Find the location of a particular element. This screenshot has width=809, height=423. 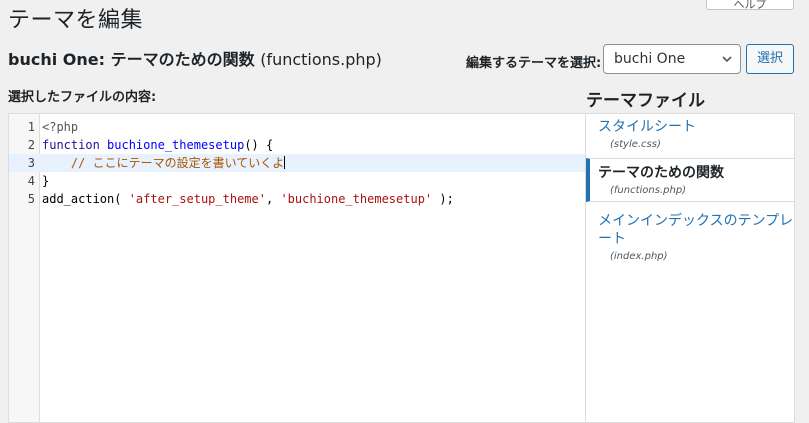

select-theme-button: 選択 is located at coordinates (770, 59).